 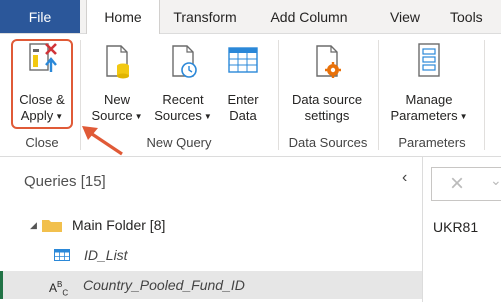 I want to click on group-label-close: Close, so click(x=42, y=142).